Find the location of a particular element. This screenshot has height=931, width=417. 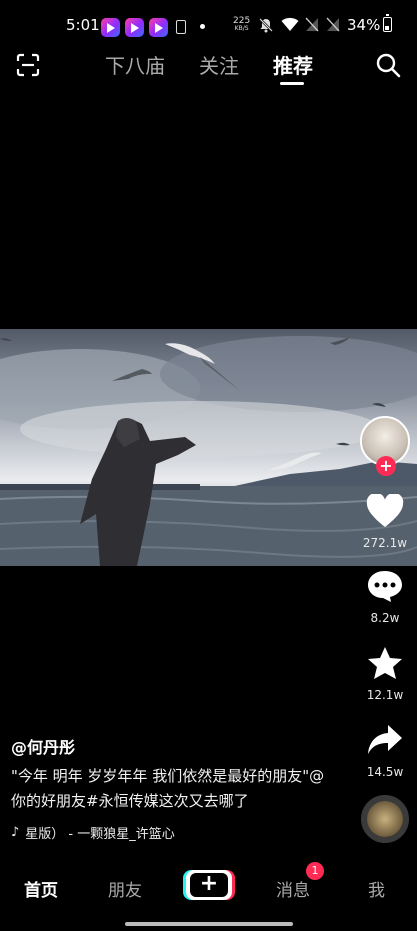

share-count: 14.5w is located at coordinates (385, 772).